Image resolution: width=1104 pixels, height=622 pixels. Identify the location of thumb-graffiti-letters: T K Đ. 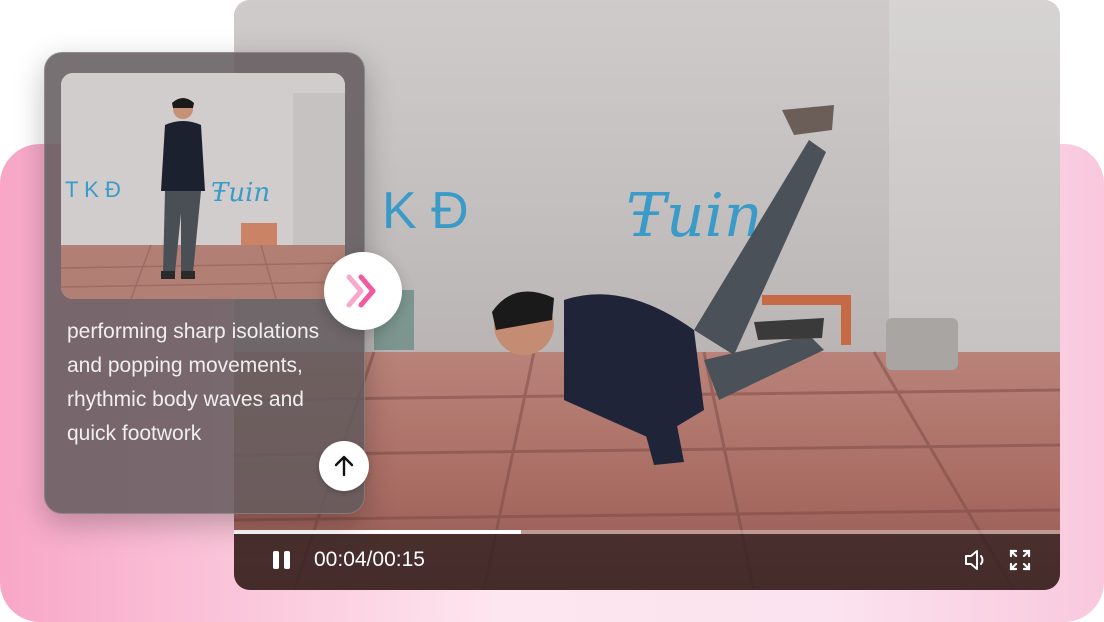
(93, 189).